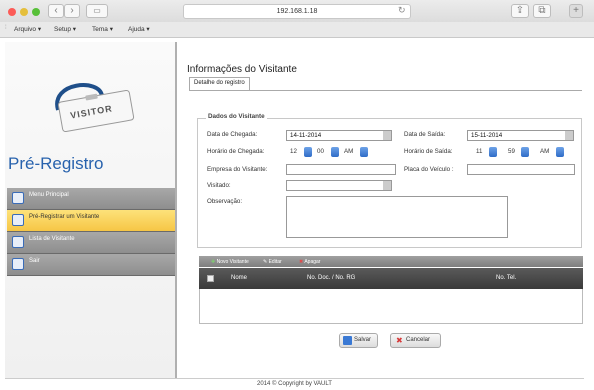  What do you see at coordinates (339, 185) in the screenshot?
I see `visited-select` at bounding box center [339, 185].